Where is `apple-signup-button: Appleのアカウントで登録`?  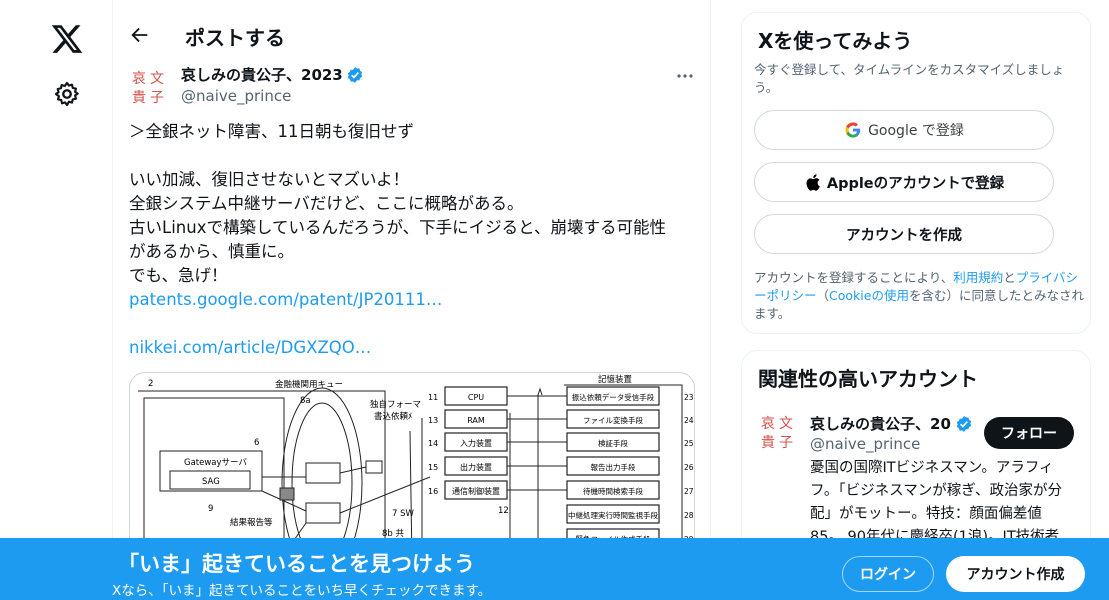 apple-signup-button: Appleのアカウントで登録 is located at coordinates (904, 182).